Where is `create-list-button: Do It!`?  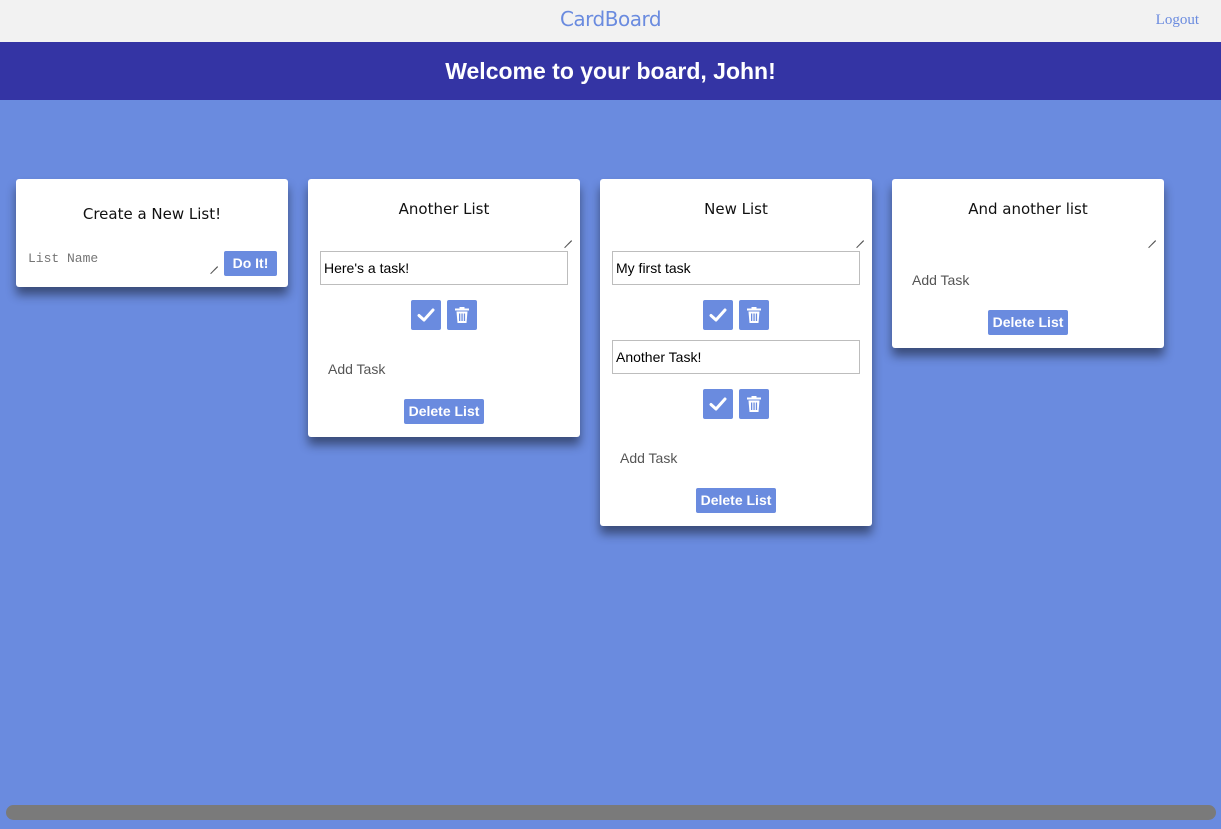 create-list-button: Do It! is located at coordinates (250, 263).